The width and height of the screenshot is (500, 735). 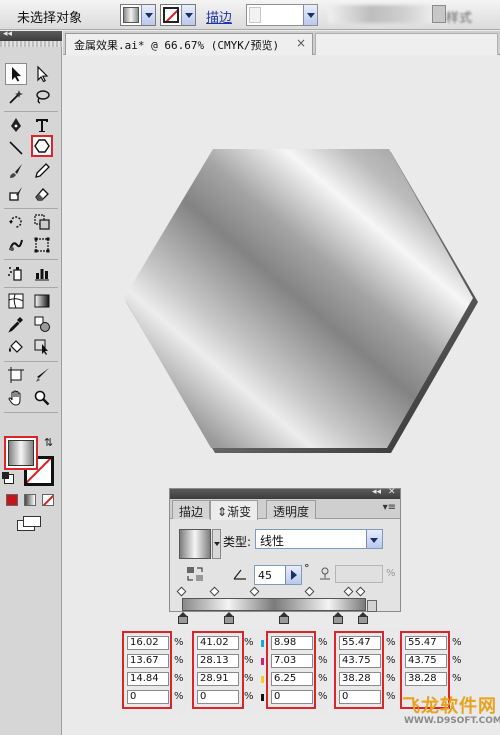 What do you see at coordinates (42, 125) in the screenshot?
I see `type-tool` at bounding box center [42, 125].